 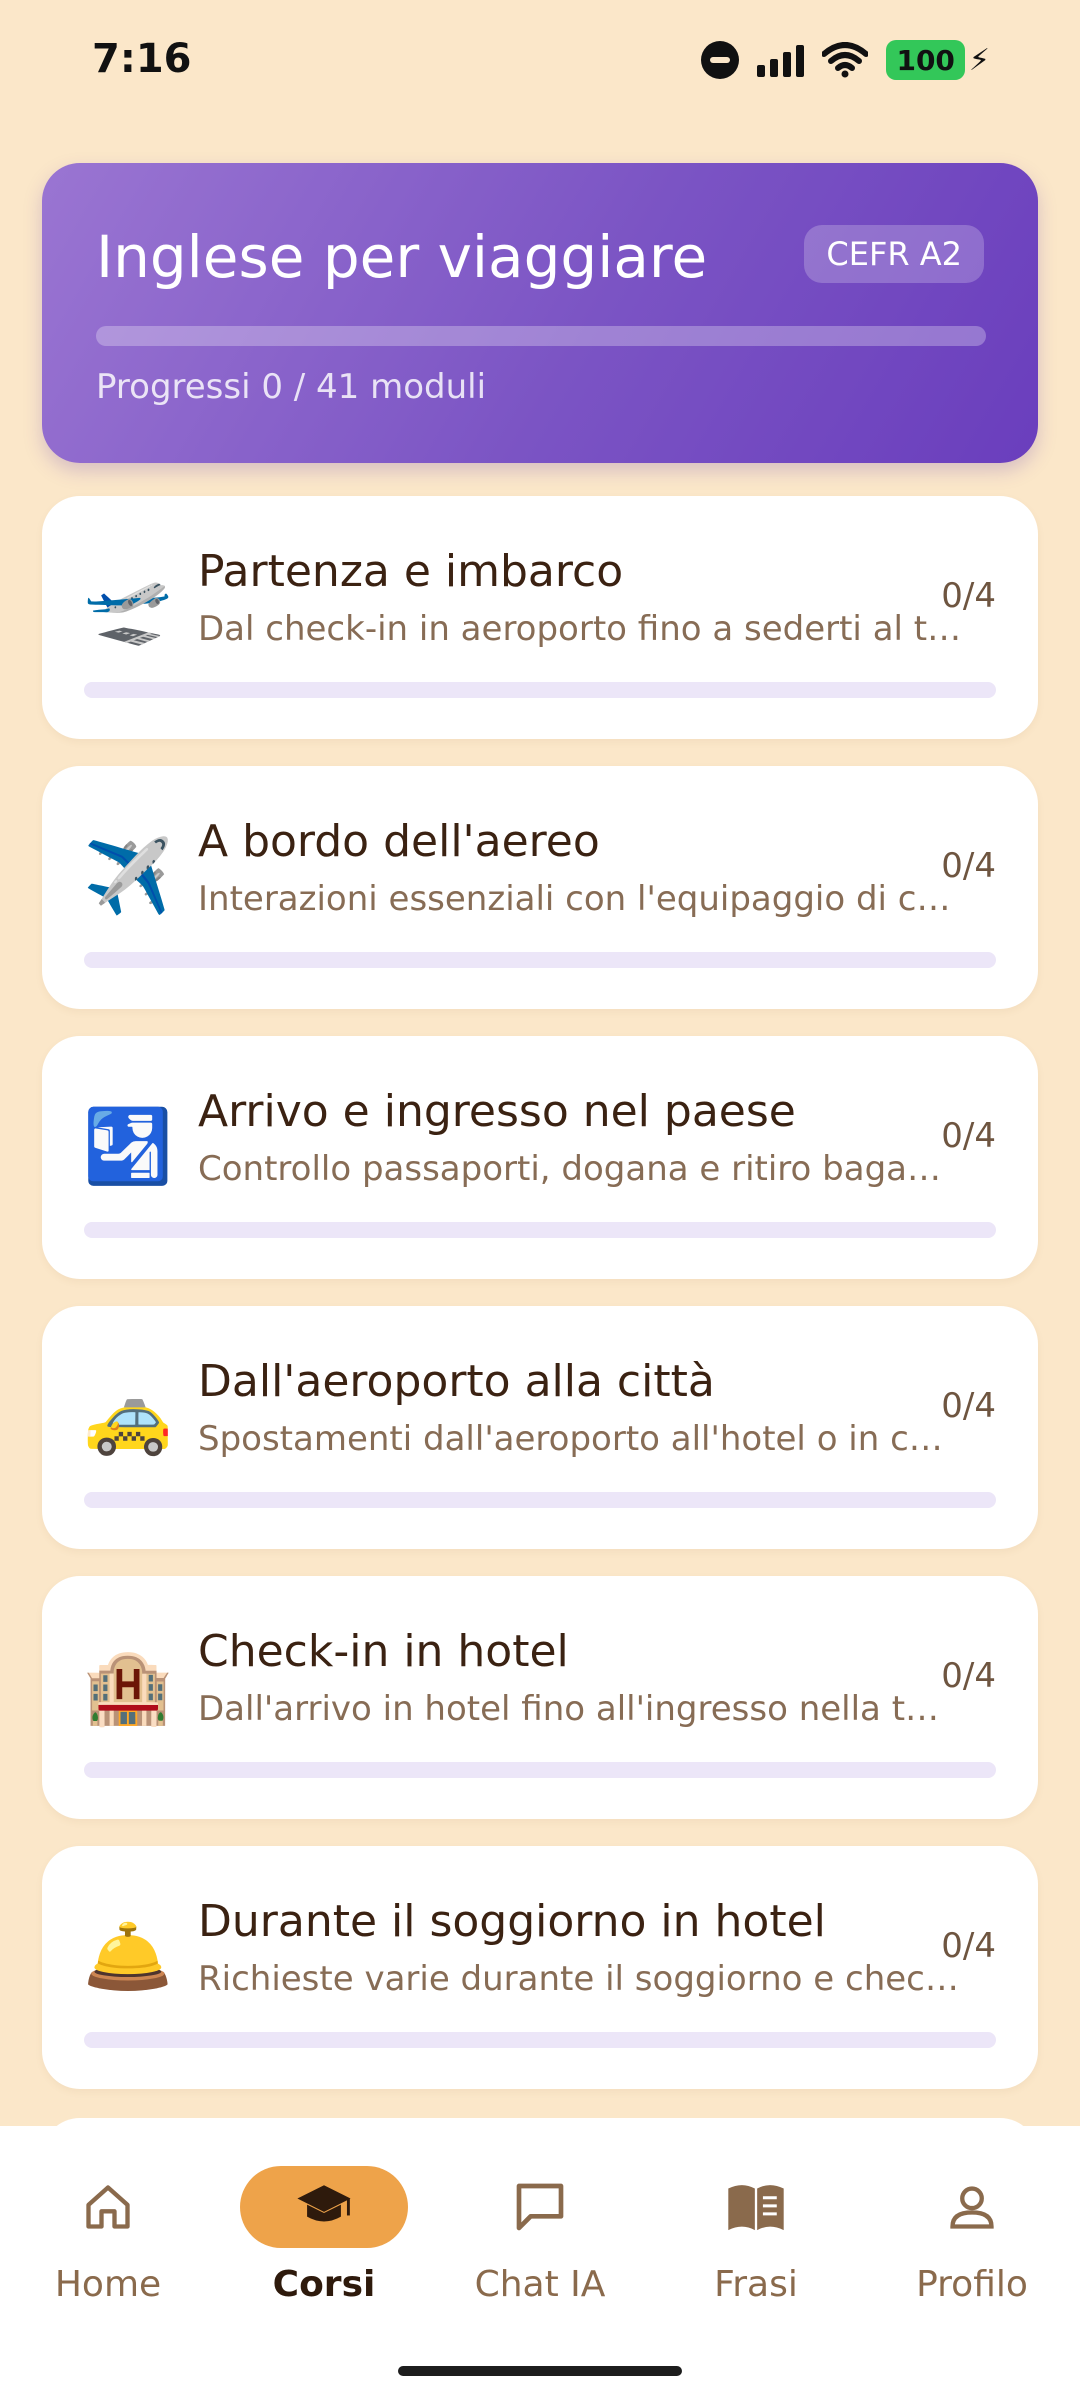 I want to click on chat-bubble-icon, so click(x=540, y=2207).